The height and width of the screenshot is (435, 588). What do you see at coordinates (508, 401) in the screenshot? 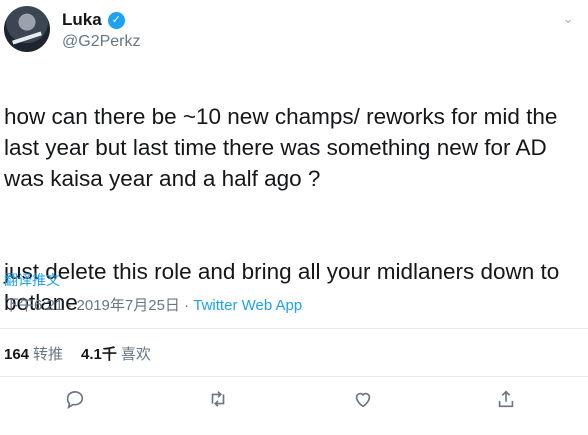
I see `share-icon` at bounding box center [508, 401].